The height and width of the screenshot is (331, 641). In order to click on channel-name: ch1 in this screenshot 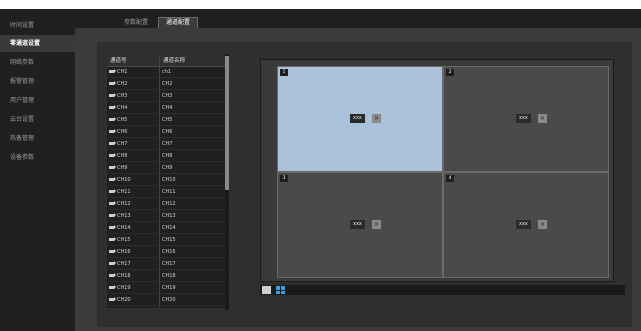, I will do `click(167, 72)`.